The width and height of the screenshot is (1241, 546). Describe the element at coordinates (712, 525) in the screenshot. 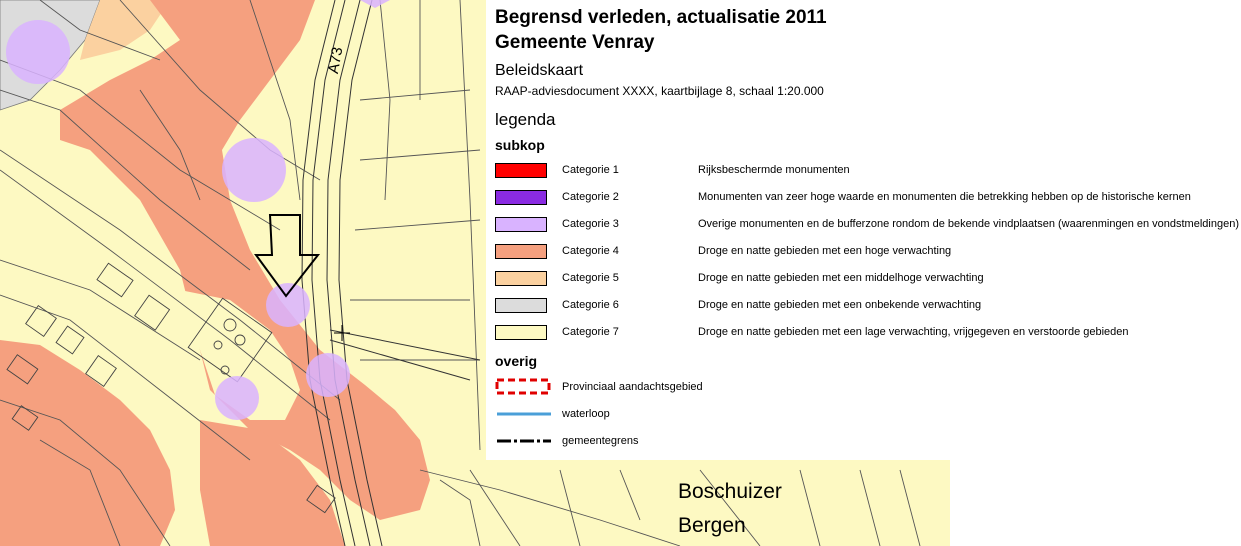

I see `place-label-line2: Bergen` at that location.